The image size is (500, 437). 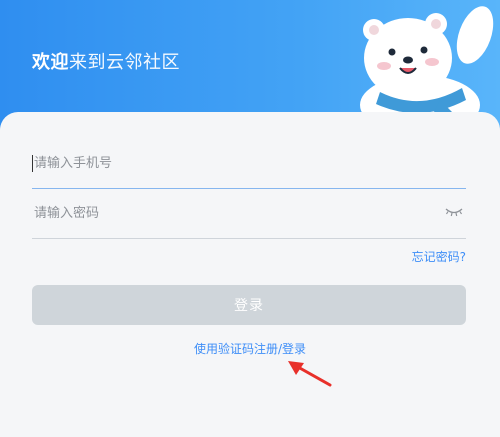 What do you see at coordinates (249, 305) in the screenshot?
I see `login-button: 登录` at bounding box center [249, 305].